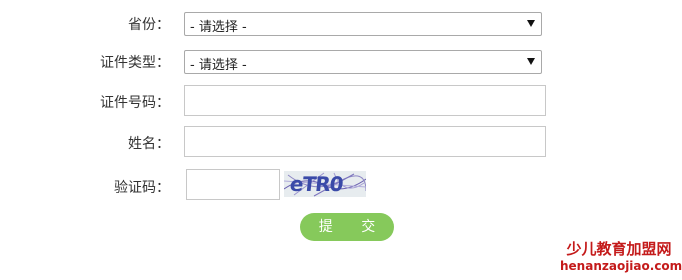  I want to click on captcha-input, so click(233, 184).